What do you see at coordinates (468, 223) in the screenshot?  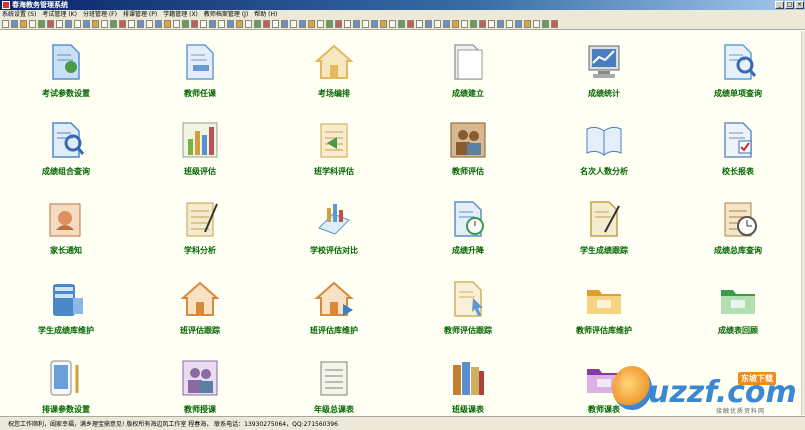 I see `function-tile: 成绩升降` at bounding box center [468, 223].